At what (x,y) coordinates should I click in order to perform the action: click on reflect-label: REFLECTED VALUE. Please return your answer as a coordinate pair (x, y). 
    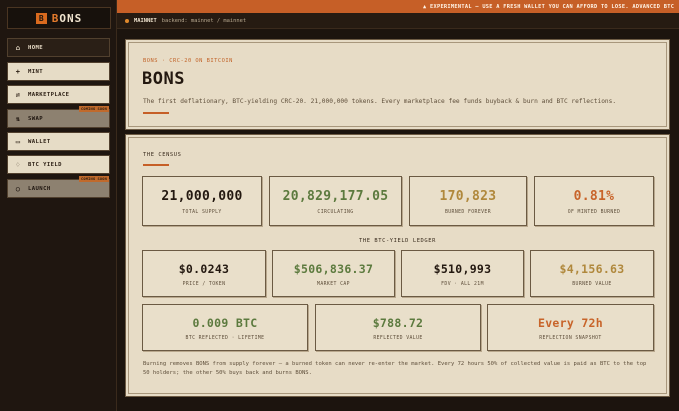
    Looking at the image, I should click on (398, 338).